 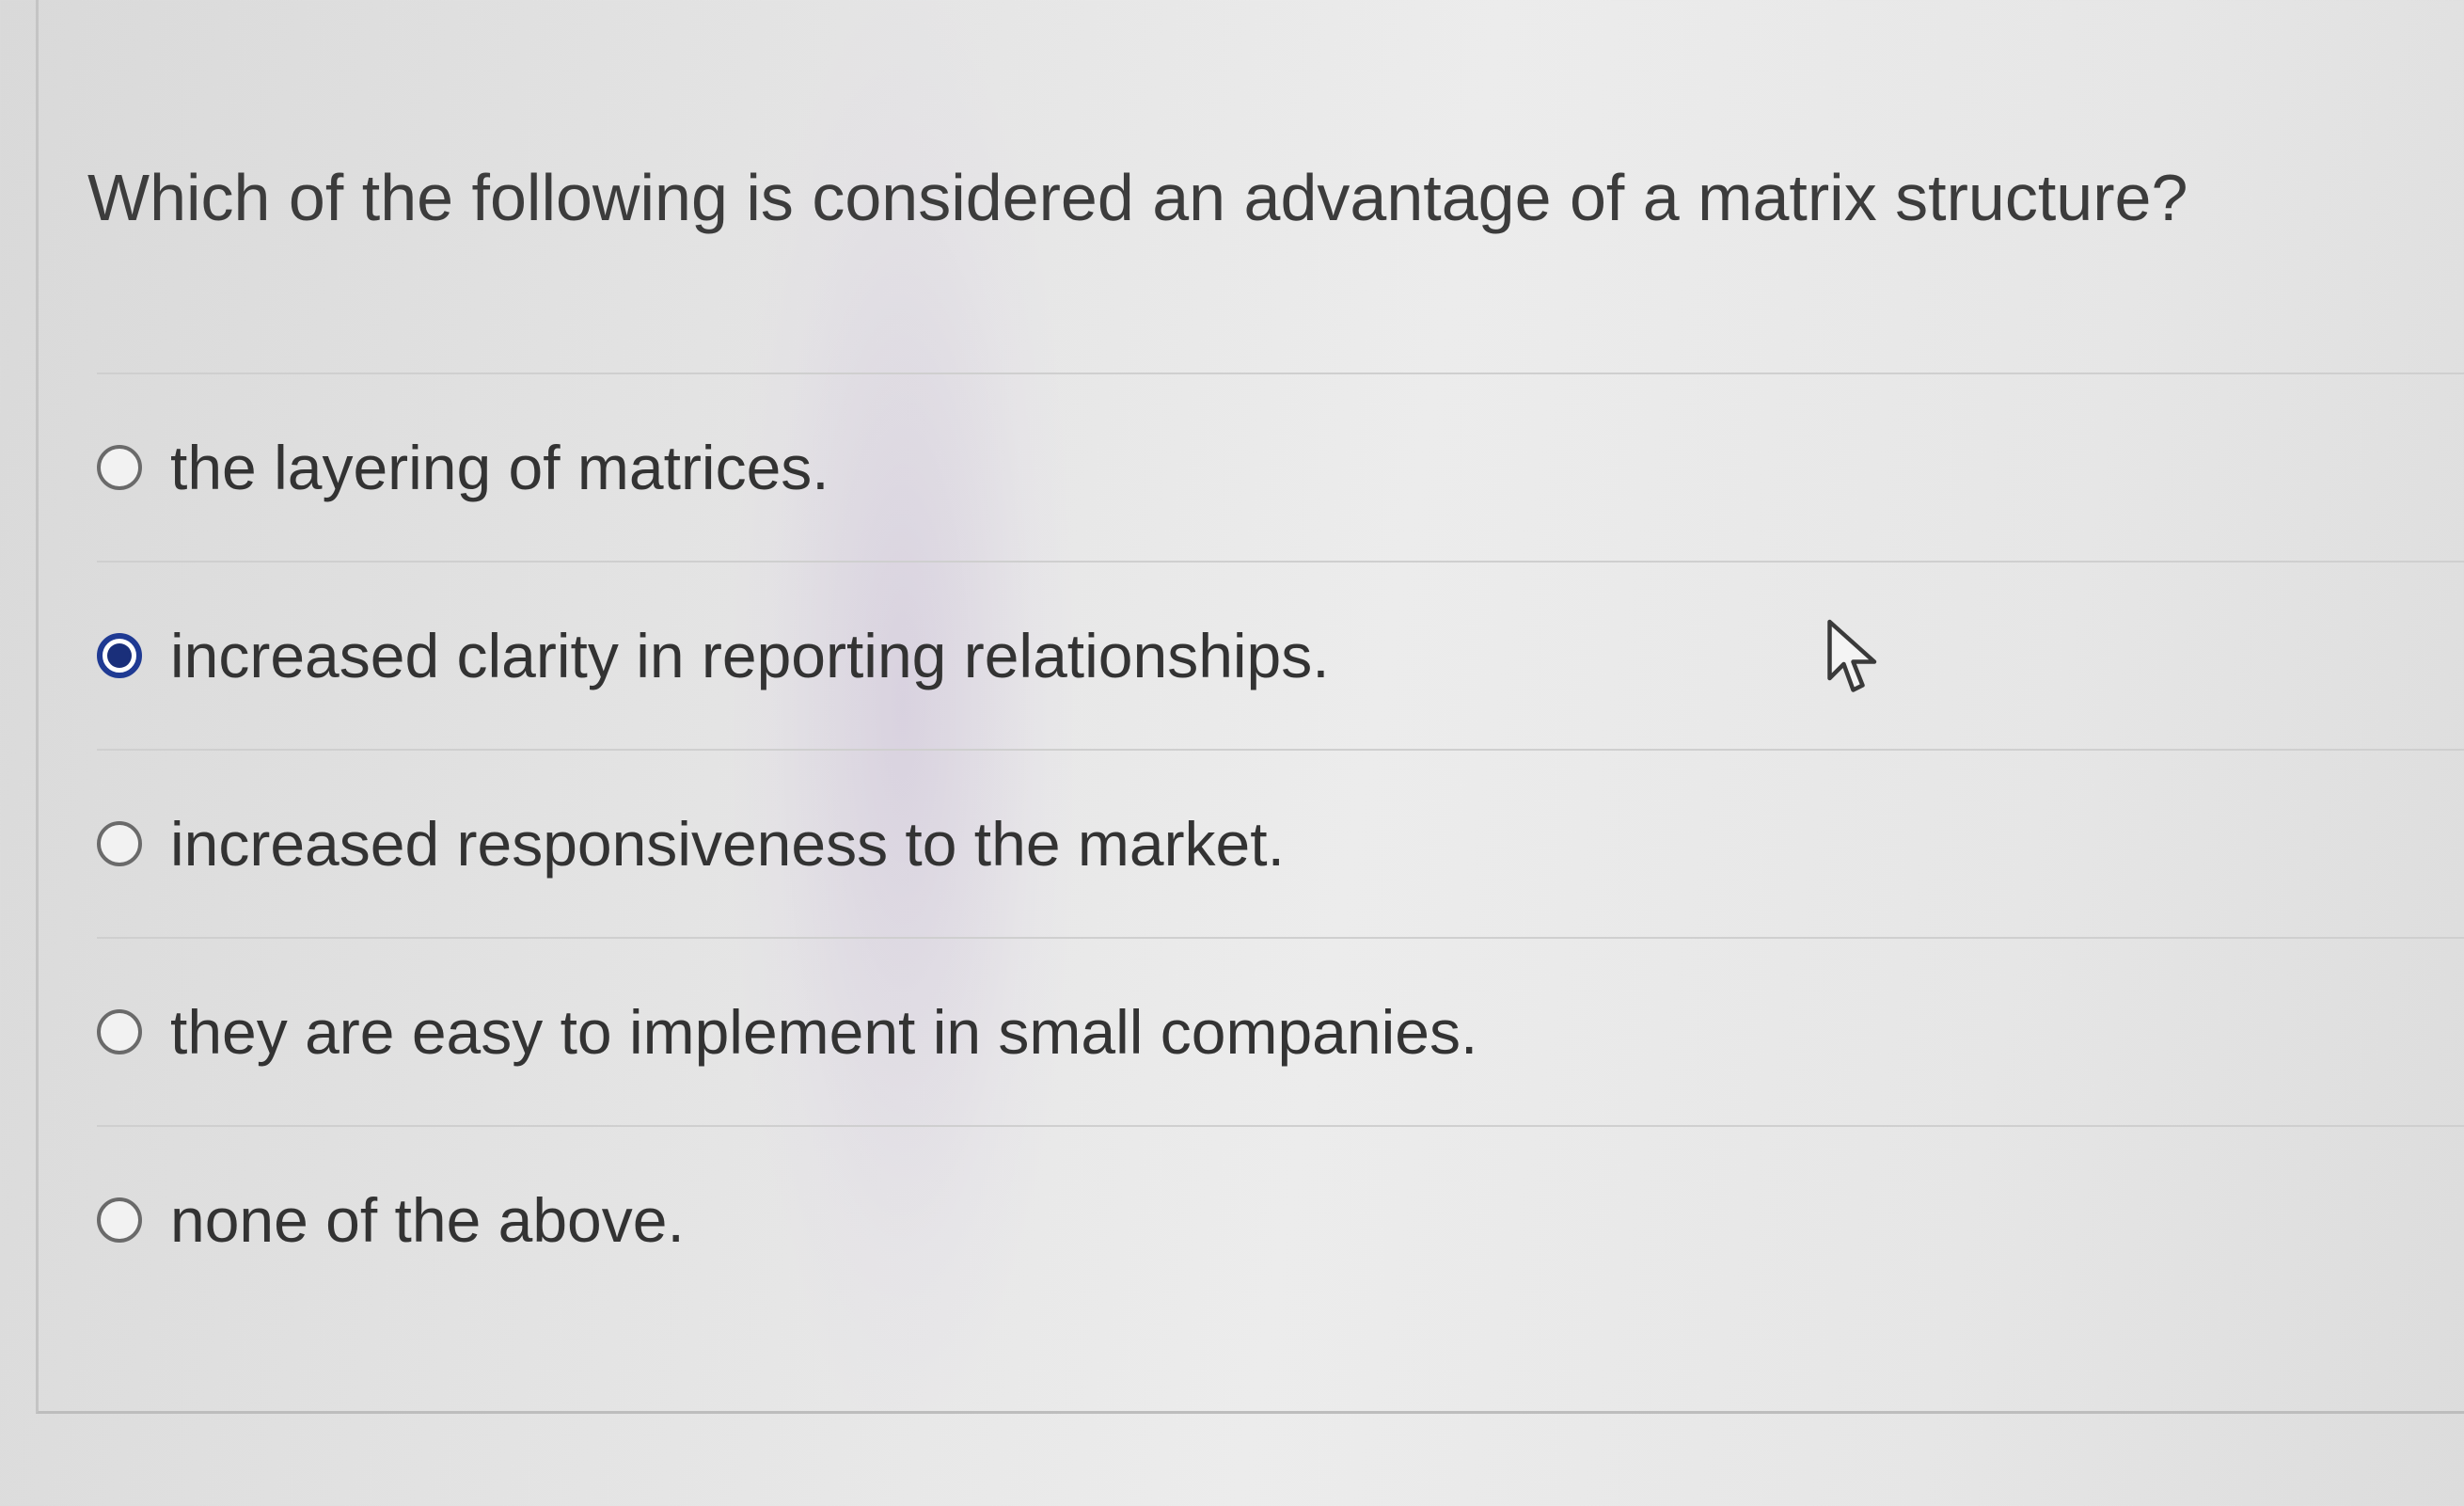 What do you see at coordinates (727, 844) in the screenshot?
I see `option-label: increased responsiveness to the market.` at bounding box center [727, 844].